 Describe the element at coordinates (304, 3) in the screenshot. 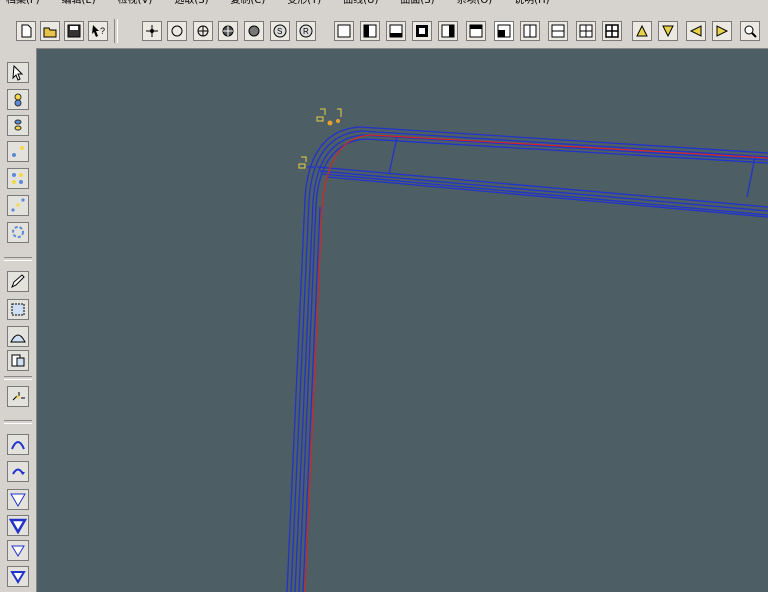

I see `menu-item-5: 变形(T)` at that location.